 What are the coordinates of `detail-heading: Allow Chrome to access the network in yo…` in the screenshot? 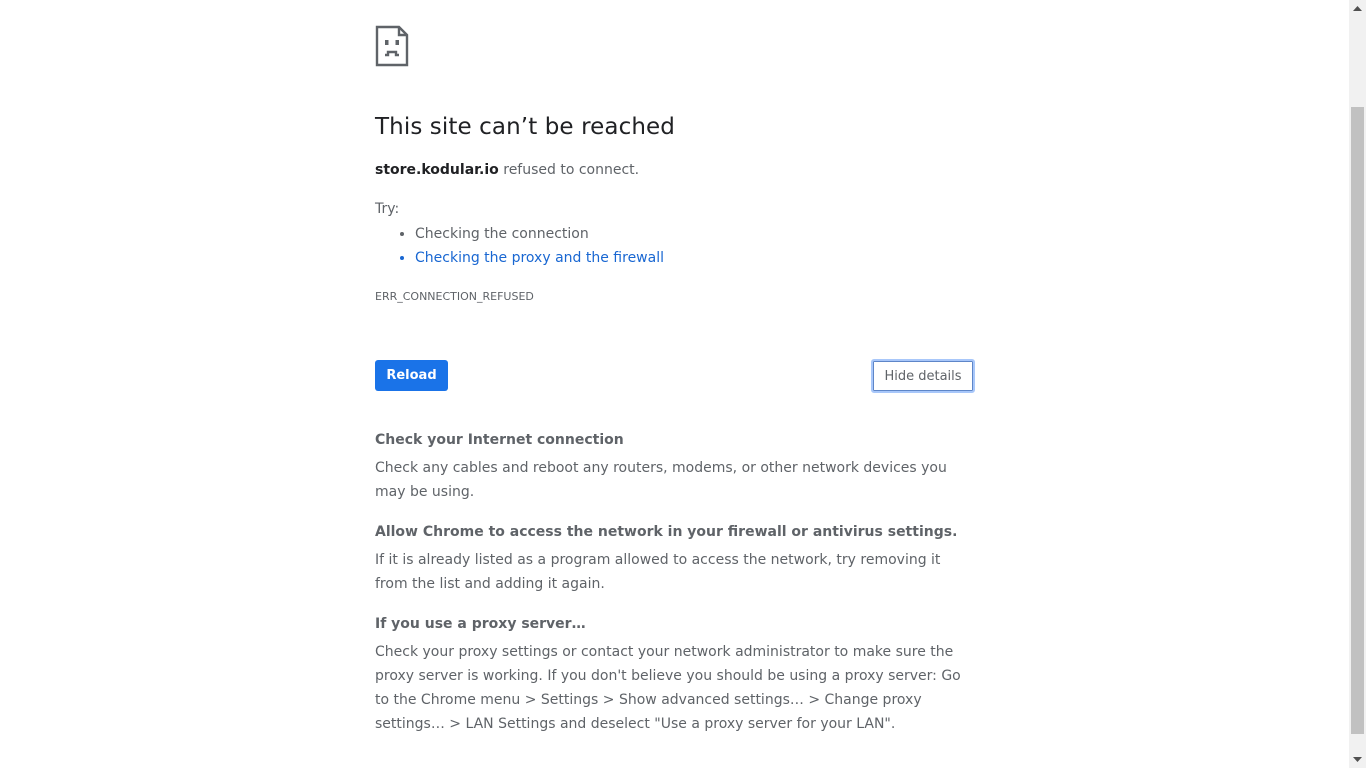 It's located at (666, 532).